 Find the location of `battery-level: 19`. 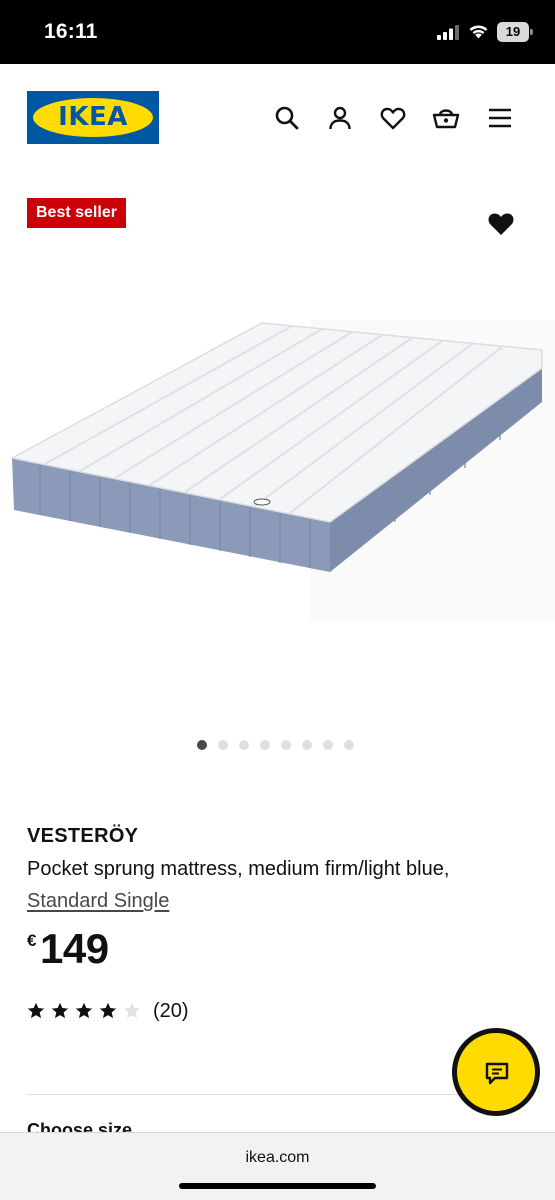

battery-level: 19 is located at coordinates (513, 32).